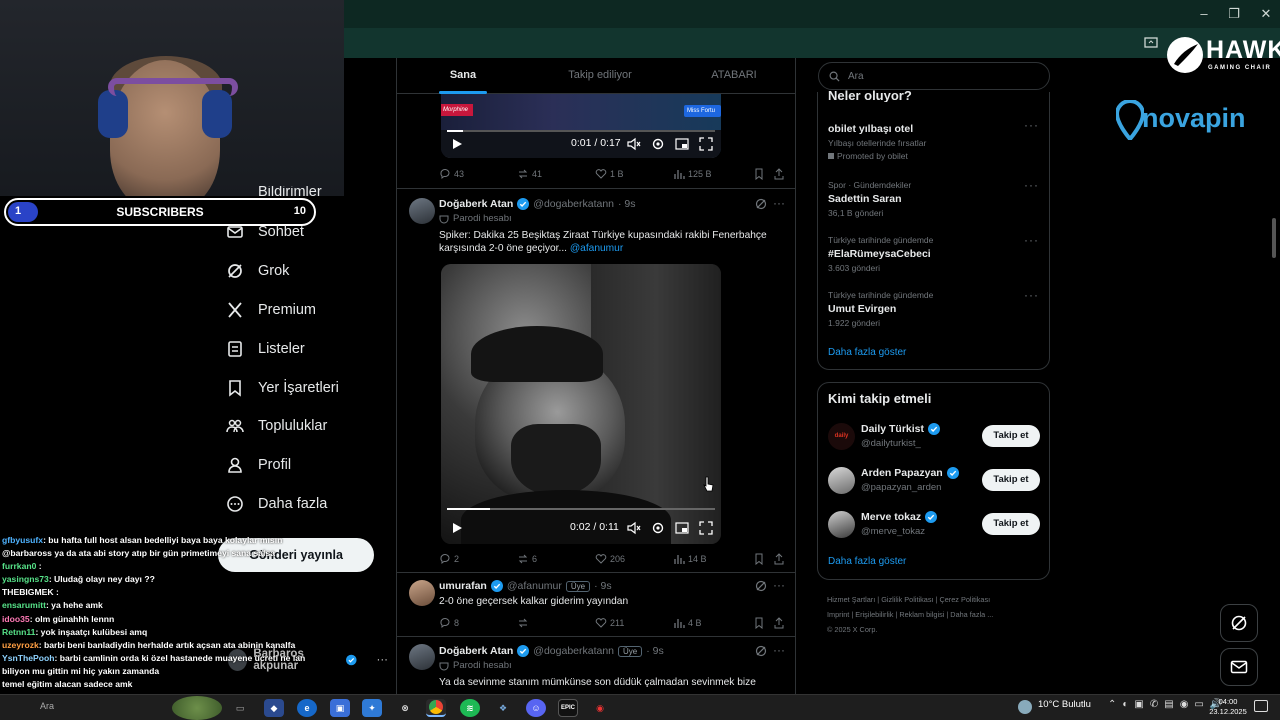 The width and height of the screenshot is (1280, 720). I want to click on like-button: 206, so click(610, 559).